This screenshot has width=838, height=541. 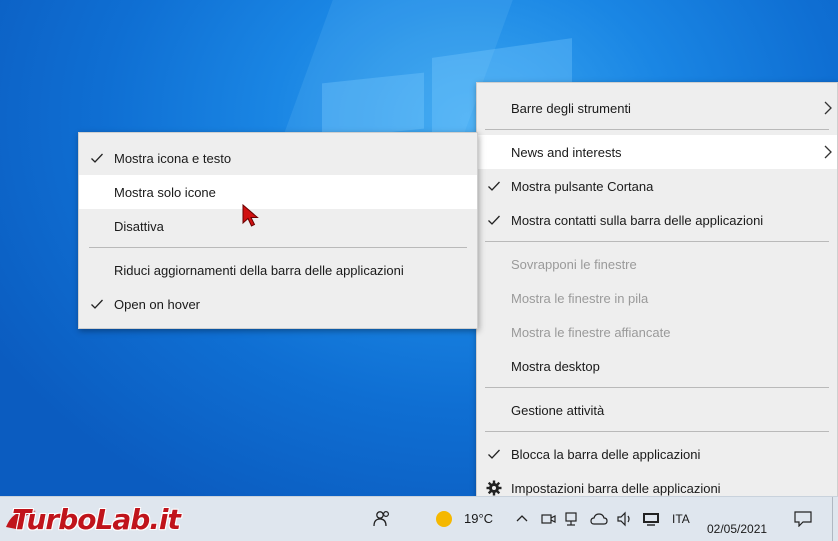 What do you see at coordinates (555, 366) in the screenshot?
I see `menu-item-label: Mostra desktop` at bounding box center [555, 366].